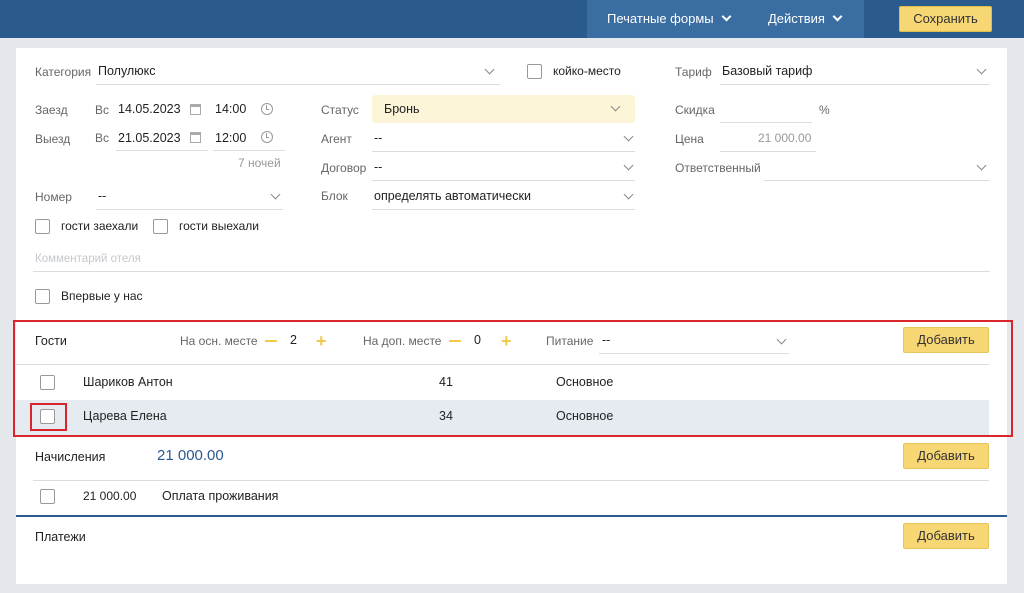 This screenshot has width=1024, height=593. I want to click on guests-checked-in-label: гости заехали, so click(100, 226).